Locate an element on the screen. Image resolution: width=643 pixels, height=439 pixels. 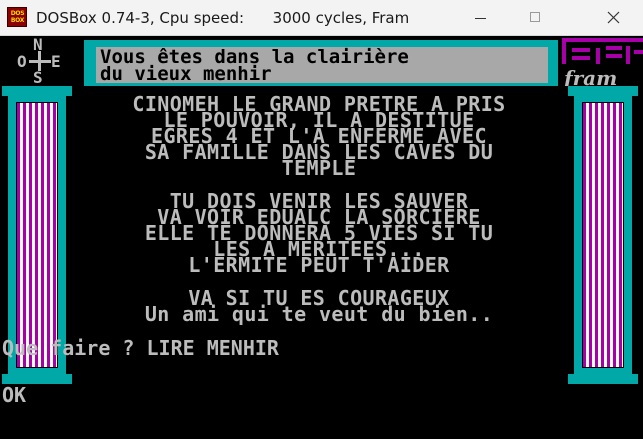
compass-west-label: O is located at coordinates (22, 61).